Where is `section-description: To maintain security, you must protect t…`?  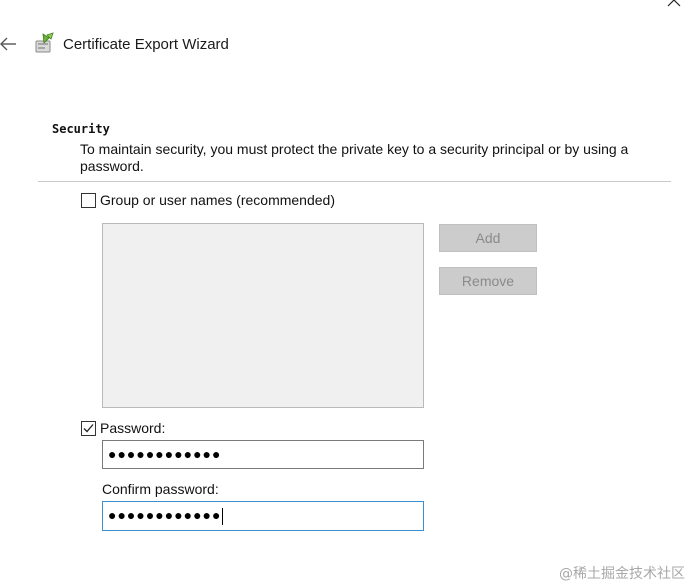
section-description: To maintain security, you must protect t… is located at coordinates (354, 157).